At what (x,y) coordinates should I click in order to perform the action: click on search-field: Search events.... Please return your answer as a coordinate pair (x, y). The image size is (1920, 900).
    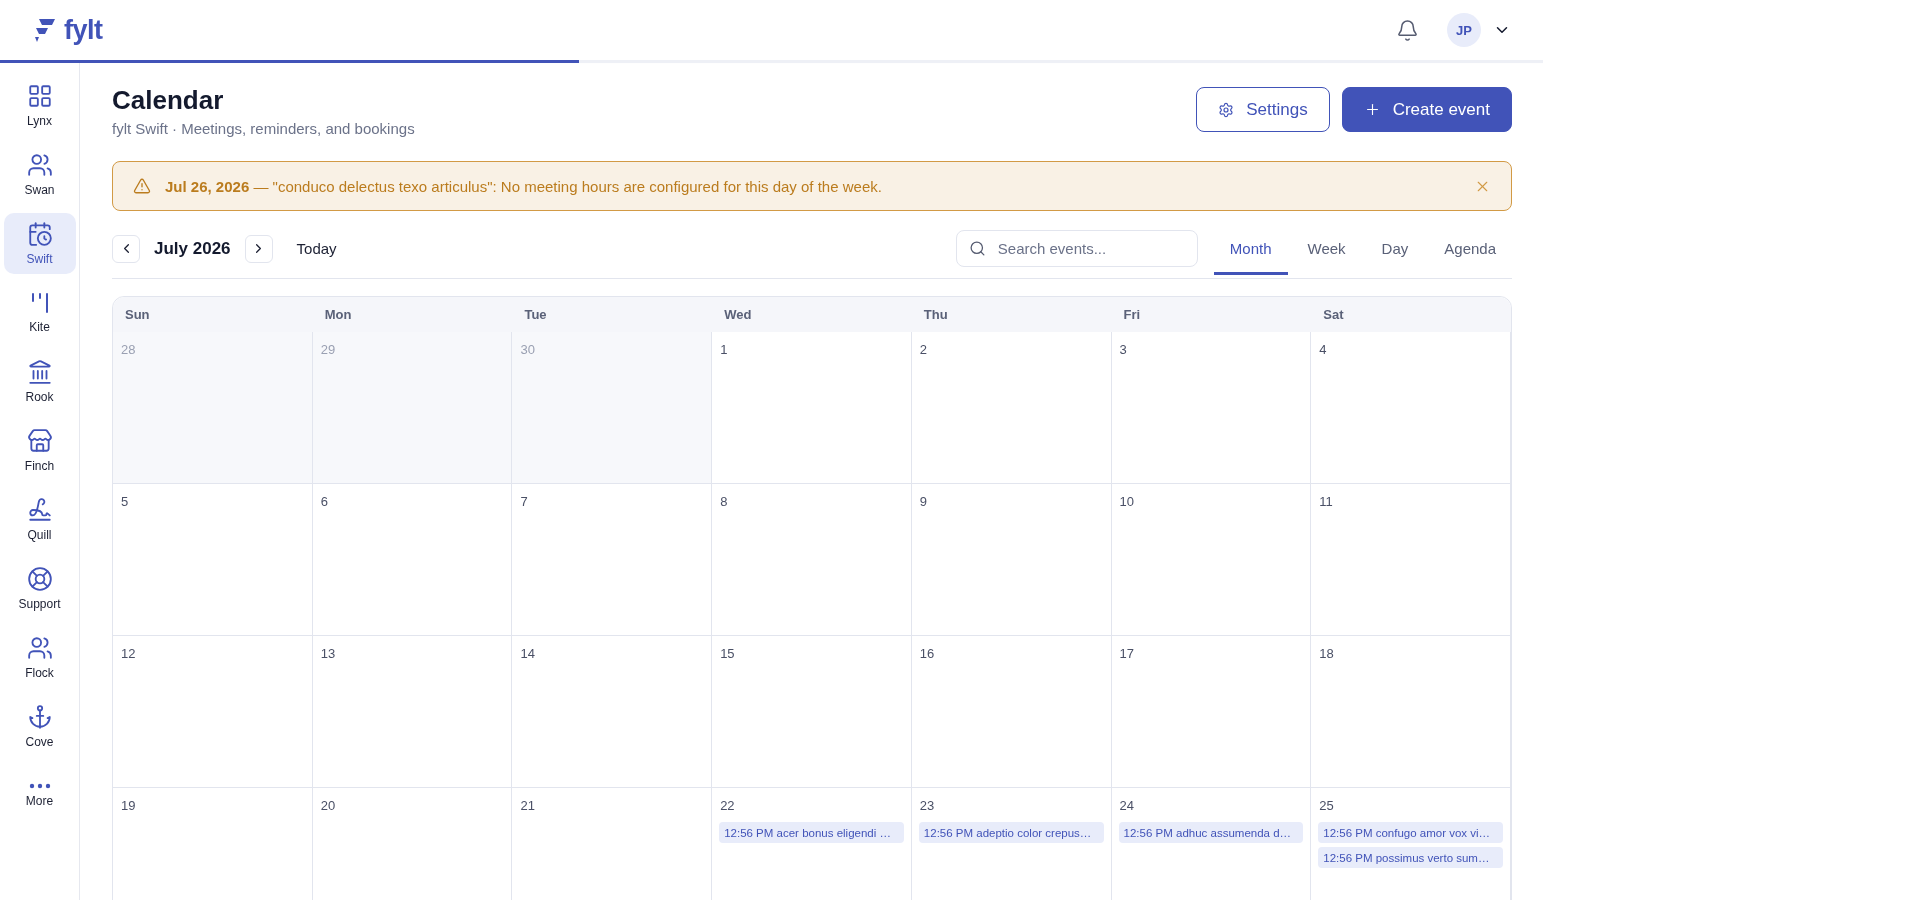
    Looking at the image, I should click on (1076, 248).